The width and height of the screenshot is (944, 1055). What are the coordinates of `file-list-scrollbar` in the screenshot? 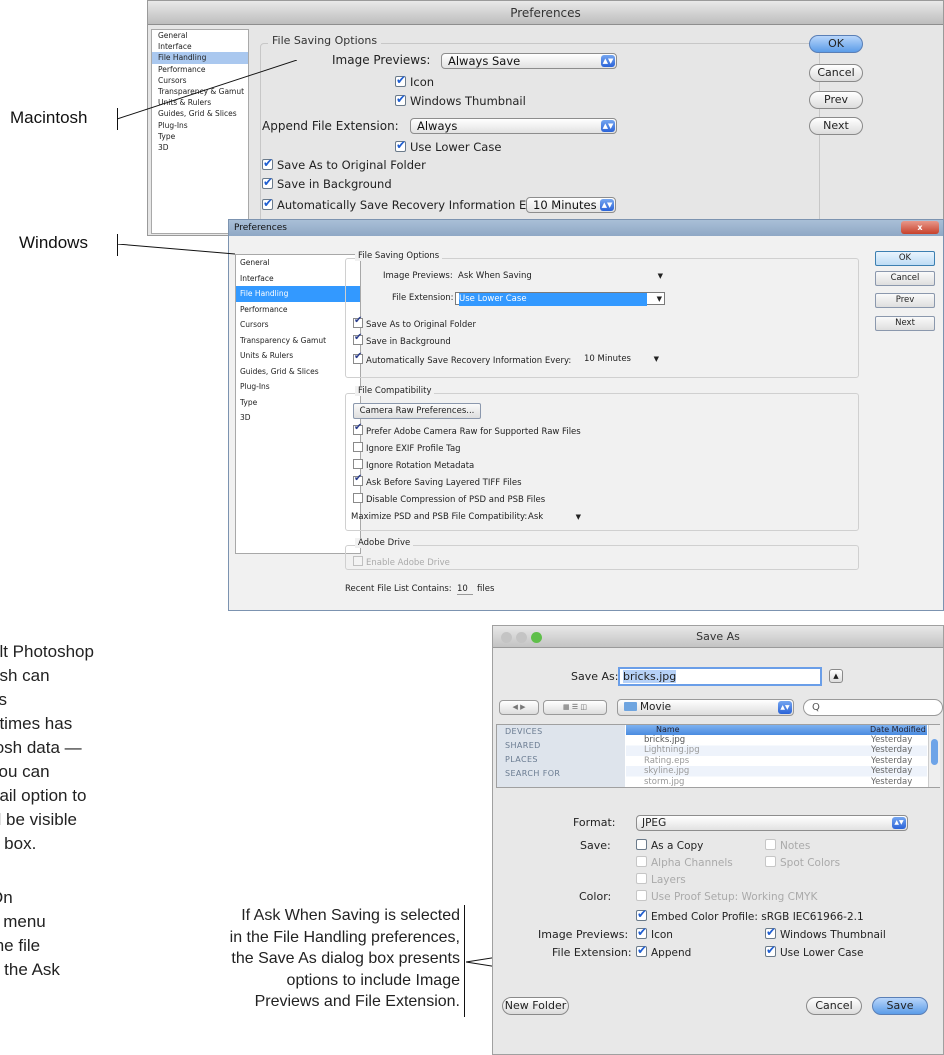 It's located at (934, 756).